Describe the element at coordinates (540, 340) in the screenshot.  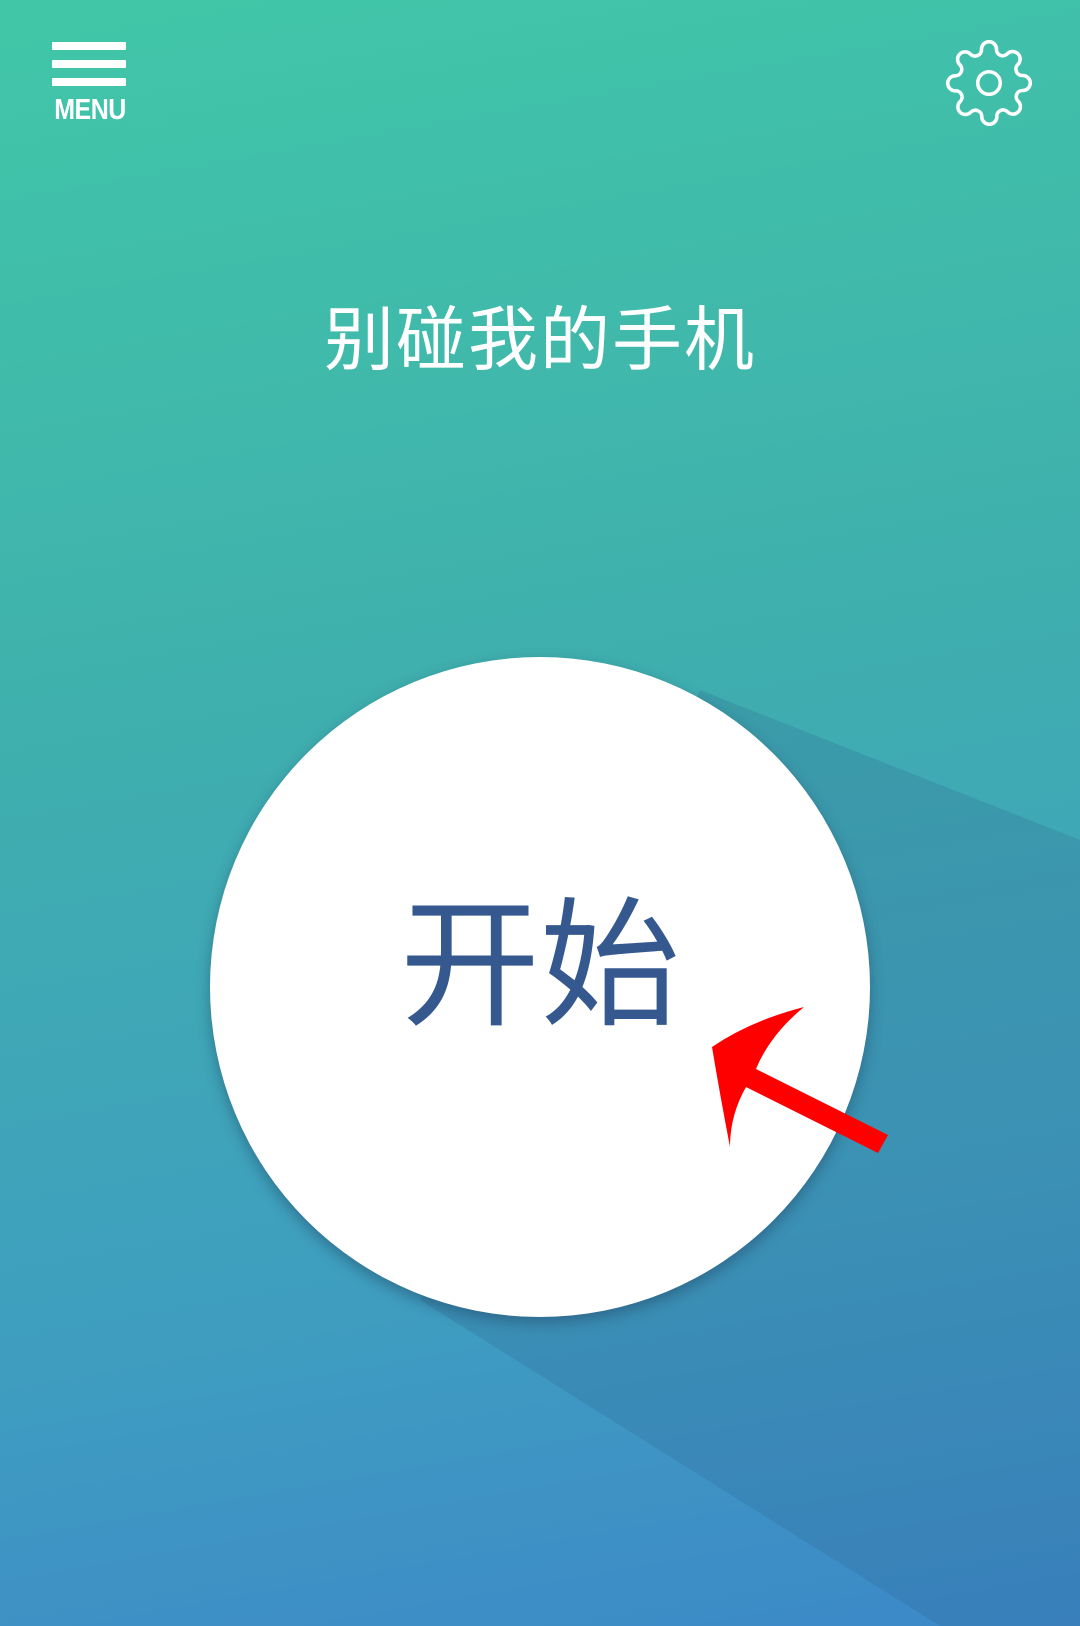
I see `app-title: 别碰我的手机` at that location.